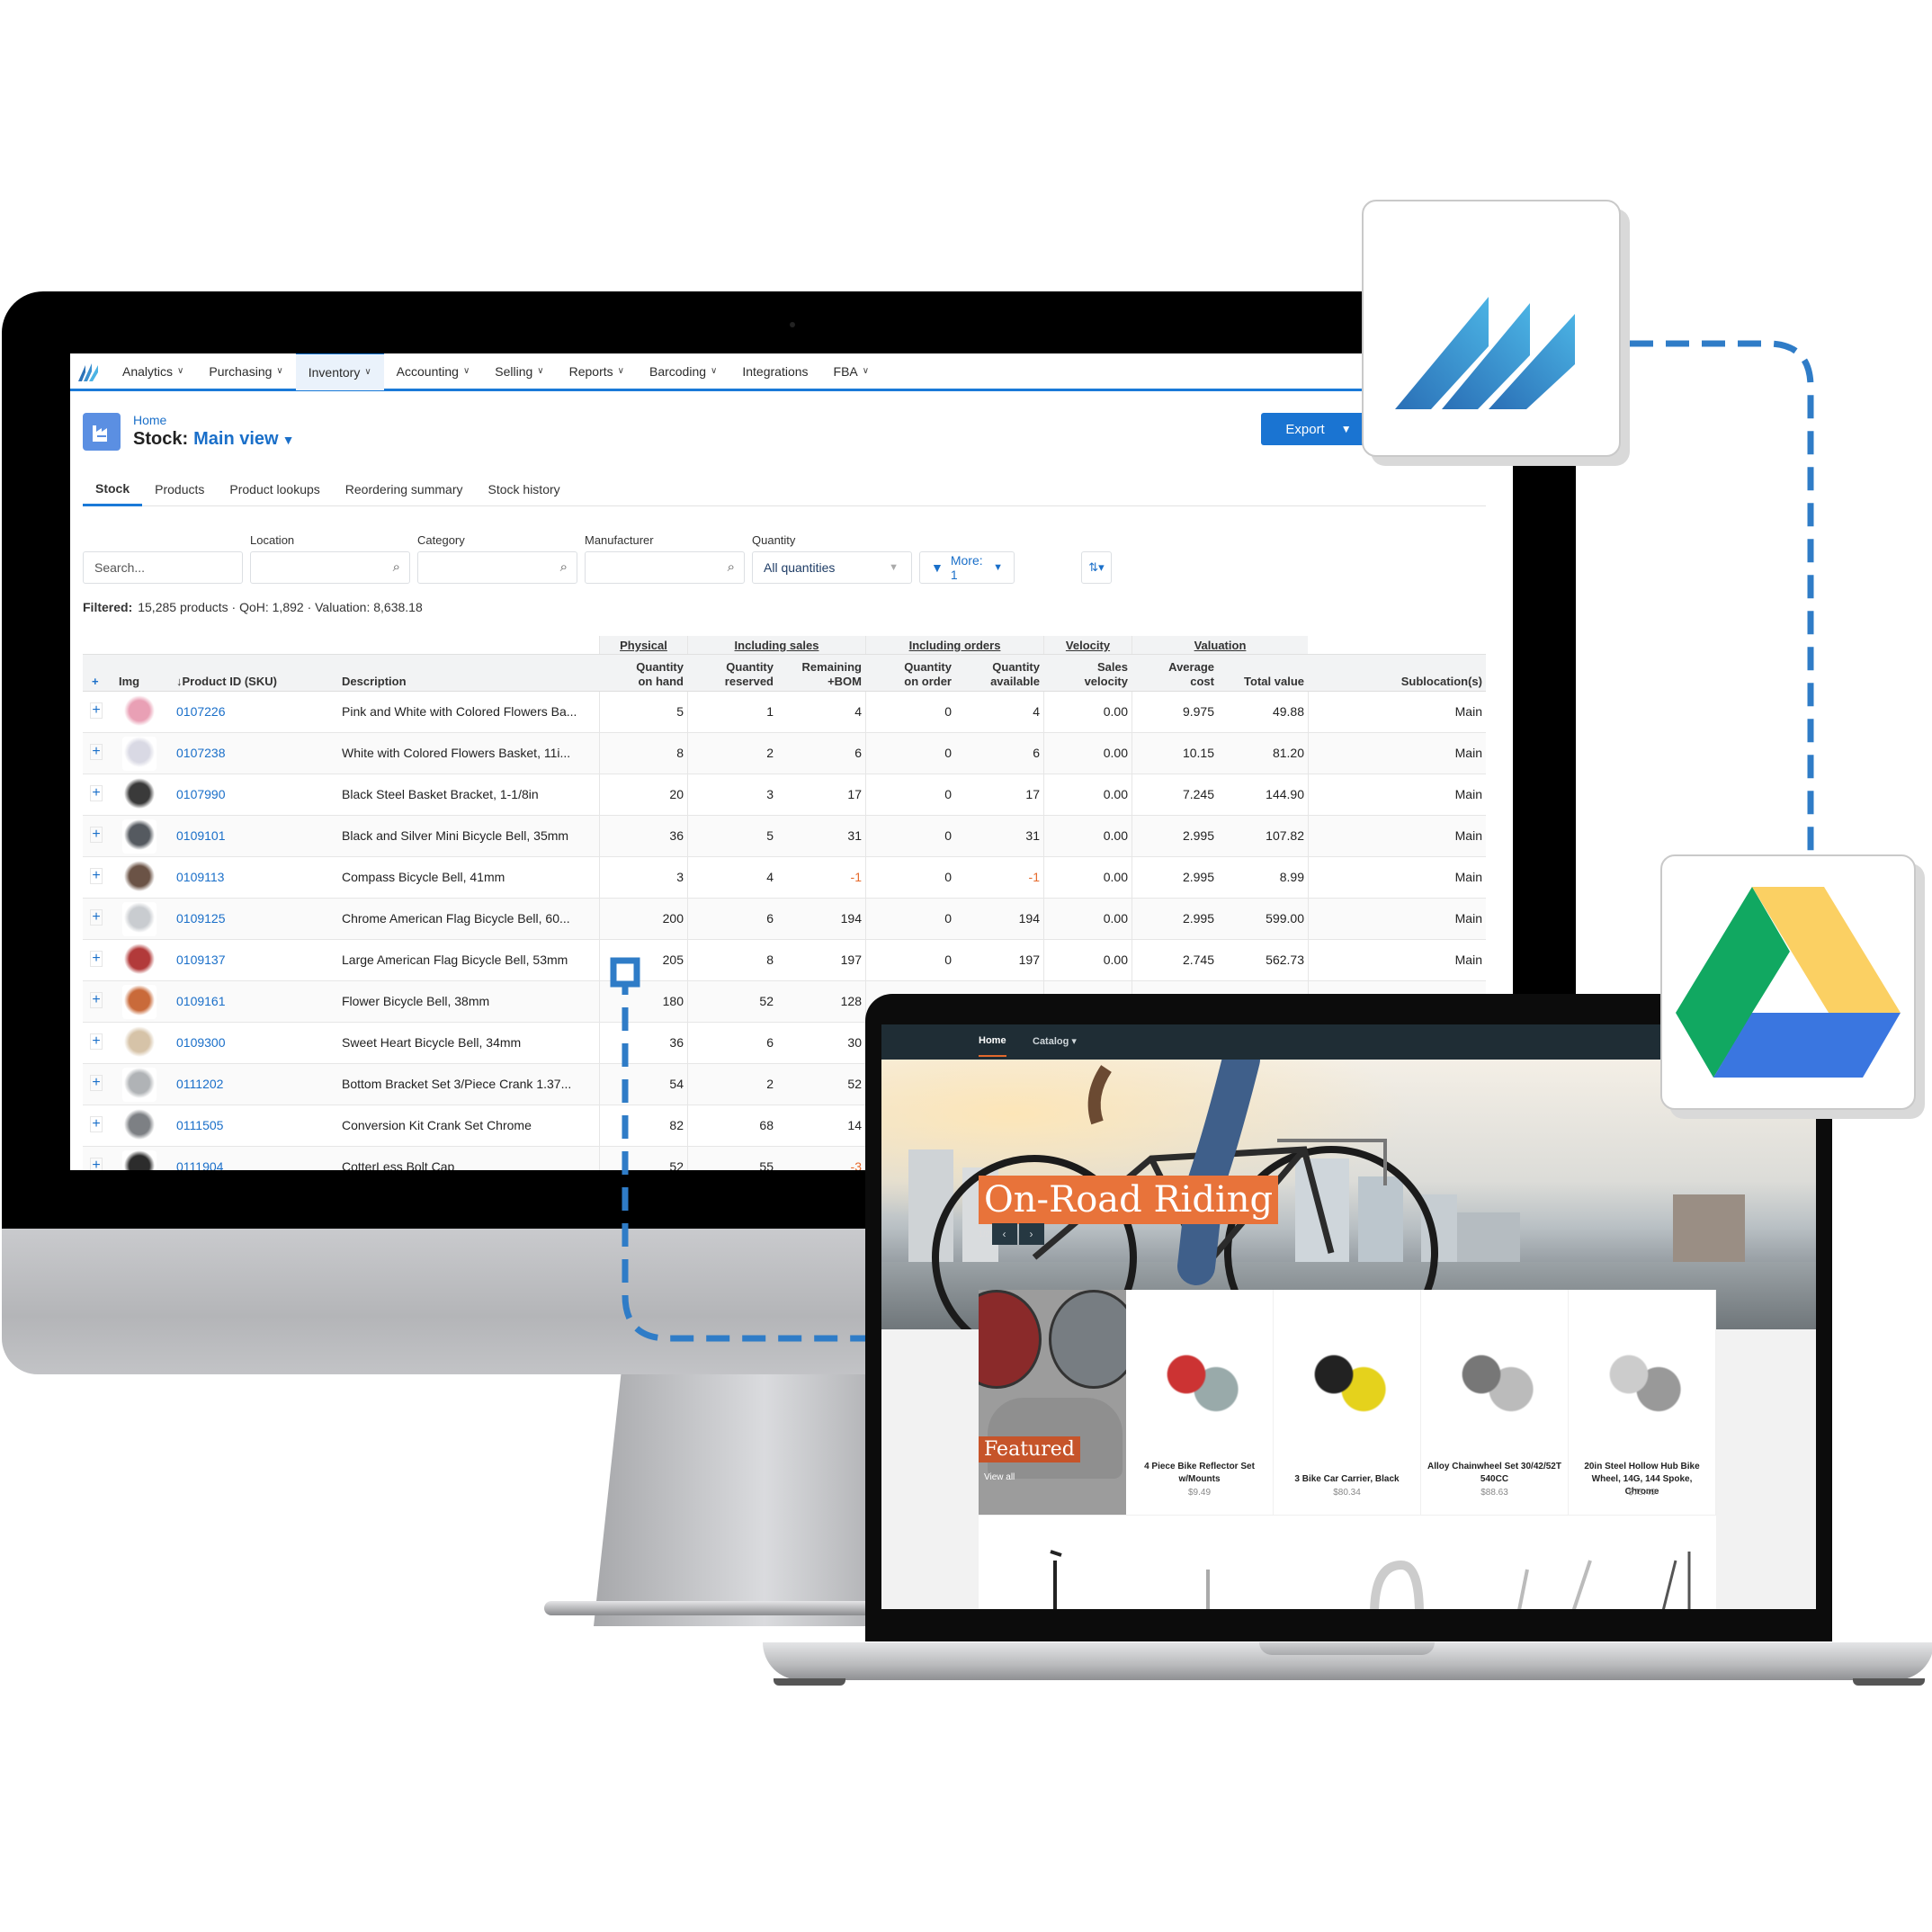  What do you see at coordinates (1199, 1493) in the screenshot?
I see `product-price: $9.49` at bounding box center [1199, 1493].